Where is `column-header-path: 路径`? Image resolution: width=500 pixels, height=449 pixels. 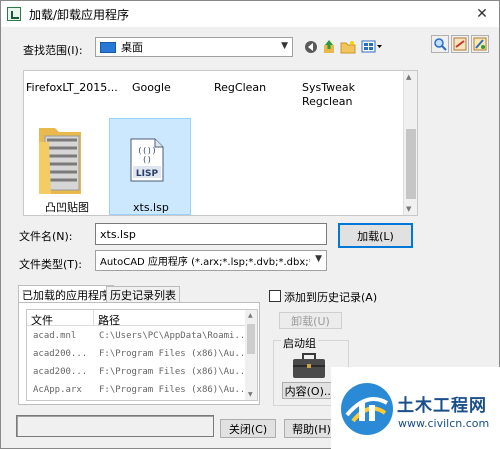
column-header-path: 路径 is located at coordinates (109, 320).